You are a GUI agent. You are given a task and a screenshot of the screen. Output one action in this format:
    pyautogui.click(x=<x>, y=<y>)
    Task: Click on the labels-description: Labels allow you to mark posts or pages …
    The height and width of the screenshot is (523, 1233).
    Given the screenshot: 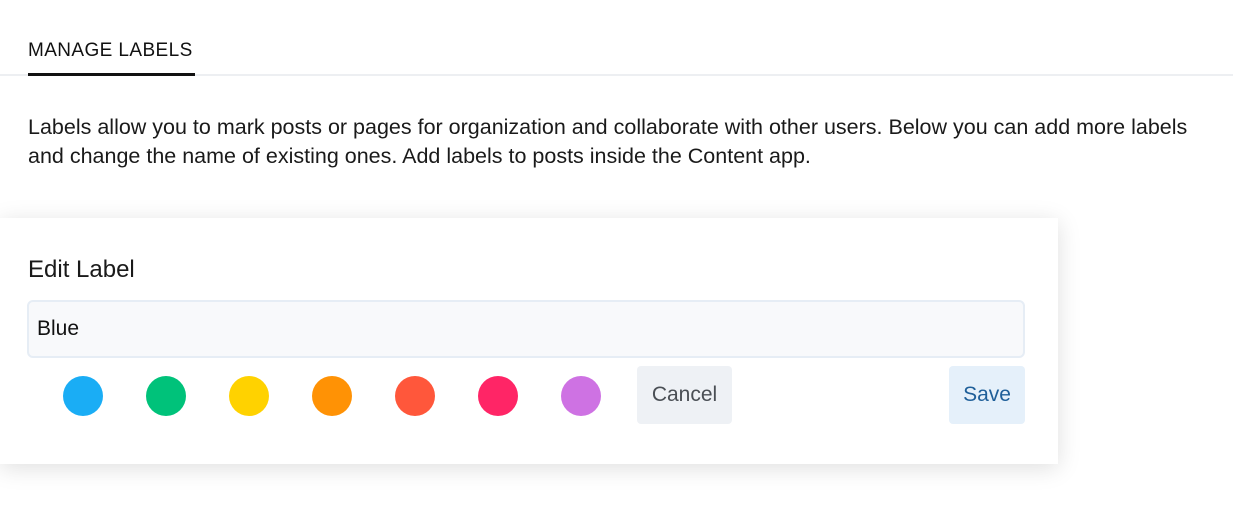 What is the action you would take?
    pyautogui.click(x=608, y=141)
    